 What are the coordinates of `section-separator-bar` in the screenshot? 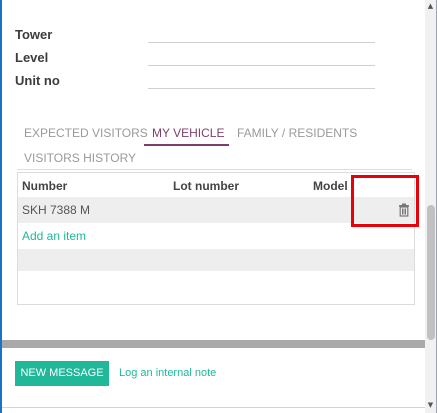 It's located at (213, 344).